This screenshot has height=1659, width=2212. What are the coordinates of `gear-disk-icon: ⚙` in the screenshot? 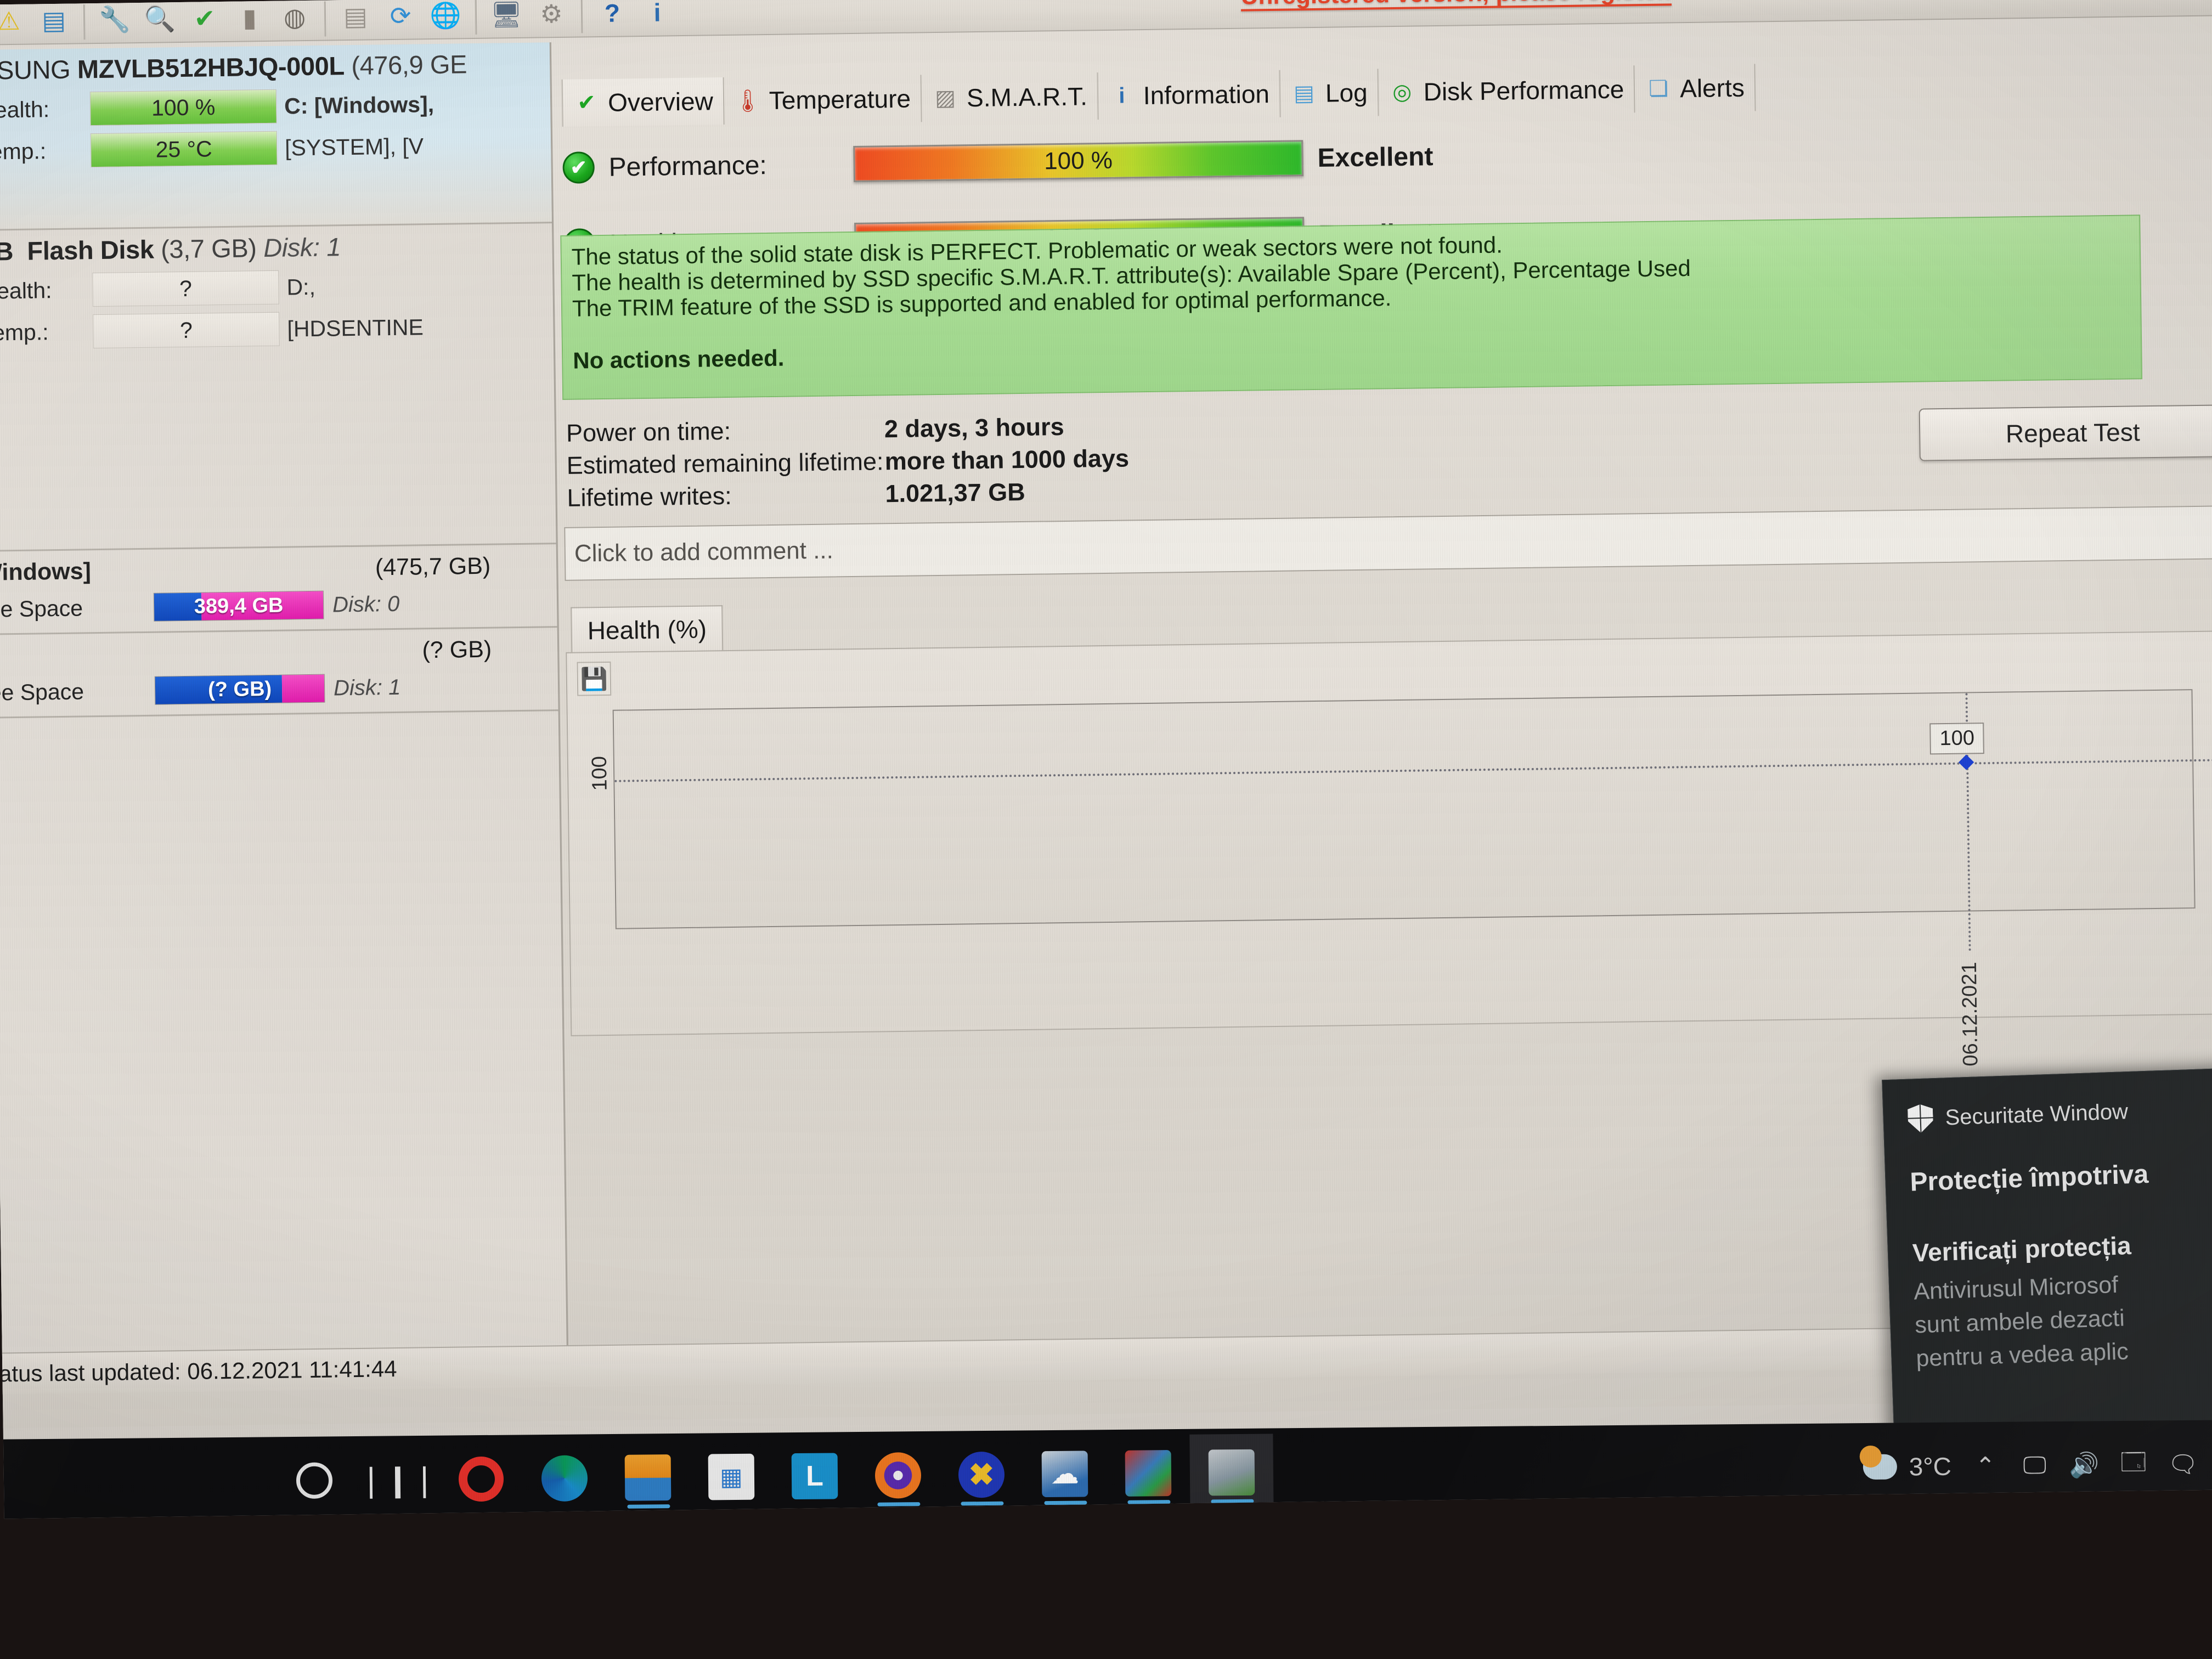 It's located at (552, 17).